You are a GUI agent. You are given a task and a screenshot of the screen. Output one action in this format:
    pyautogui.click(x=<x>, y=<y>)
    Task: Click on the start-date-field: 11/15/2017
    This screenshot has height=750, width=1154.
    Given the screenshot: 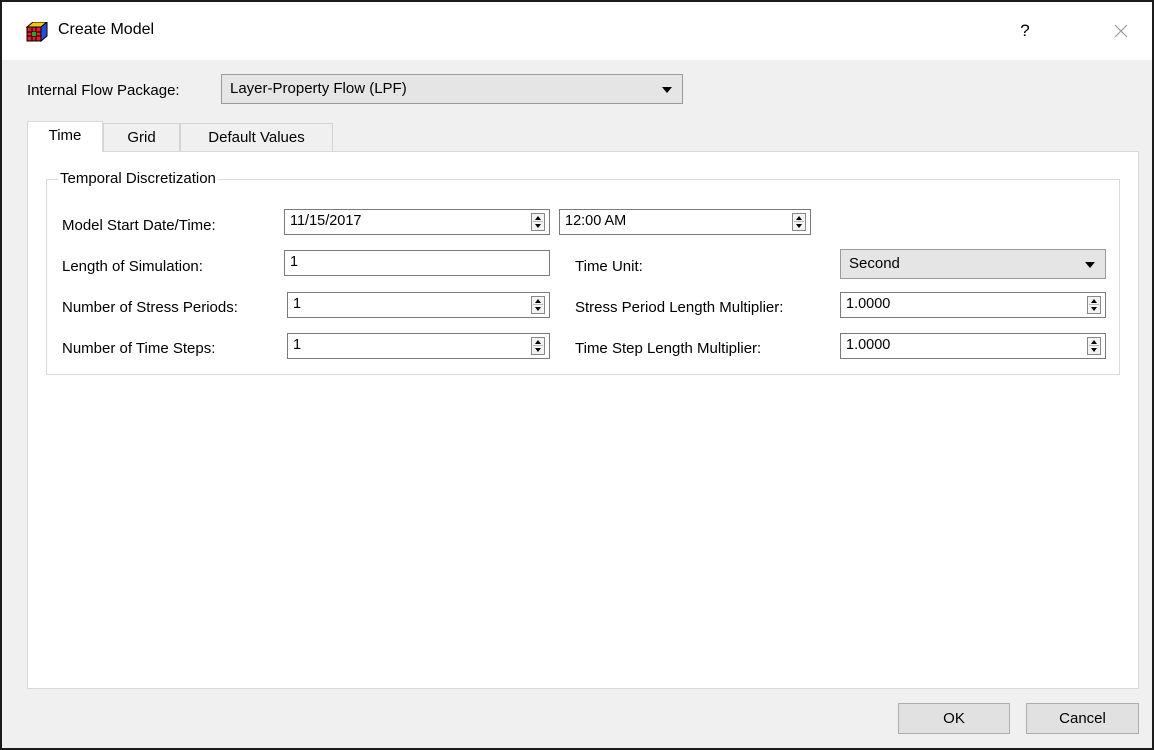 What is the action you would take?
    pyautogui.click(x=417, y=222)
    